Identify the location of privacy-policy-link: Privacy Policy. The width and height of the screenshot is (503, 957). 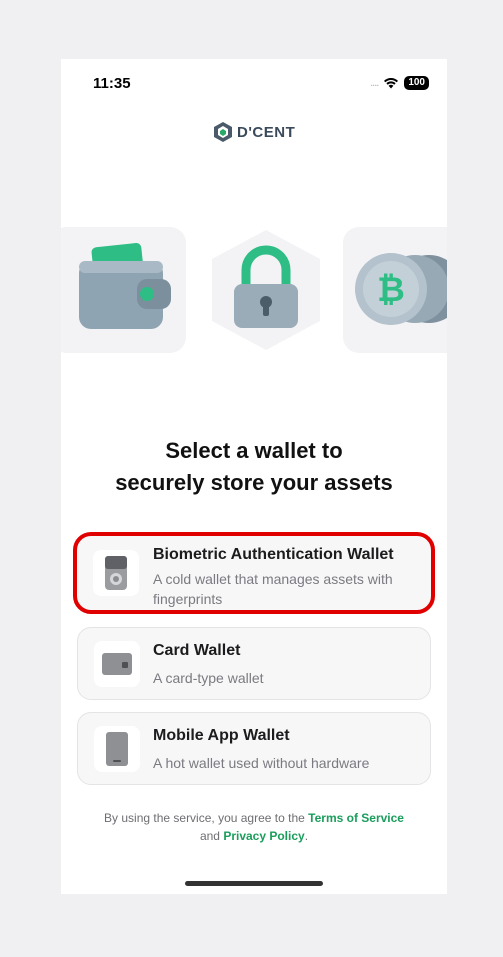
(263, 836).